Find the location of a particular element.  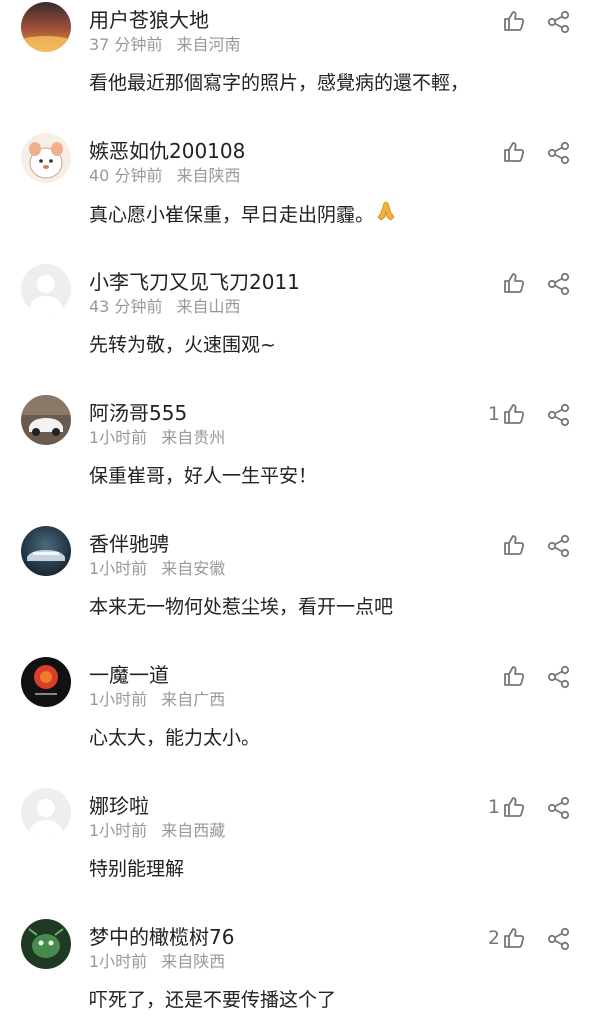

comment-text: 特别能理解 is located at coordinates (137, 869).